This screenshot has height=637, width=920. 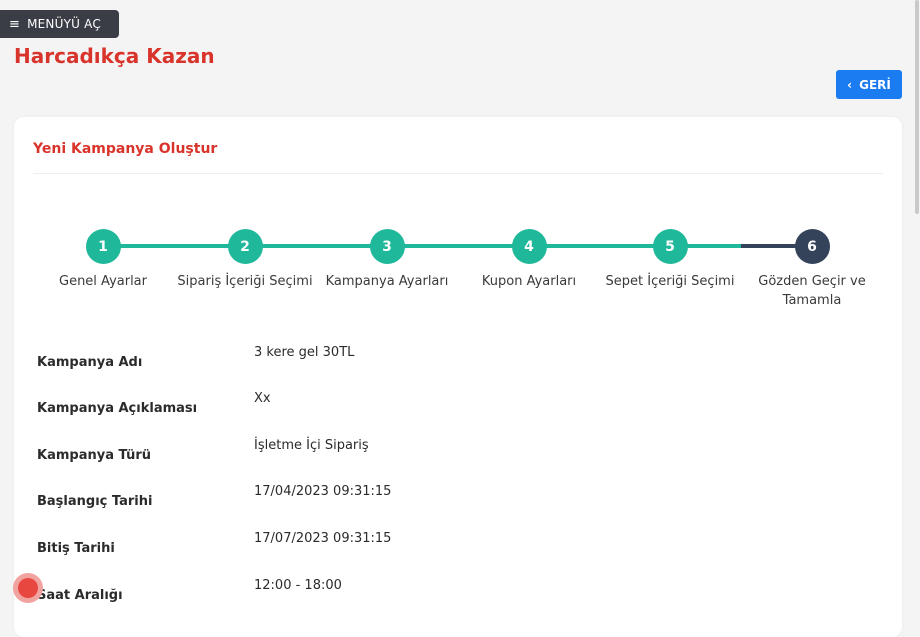 I want to click on step-3: 3 Kampanya Ayarları, so click(x=387, y=260).